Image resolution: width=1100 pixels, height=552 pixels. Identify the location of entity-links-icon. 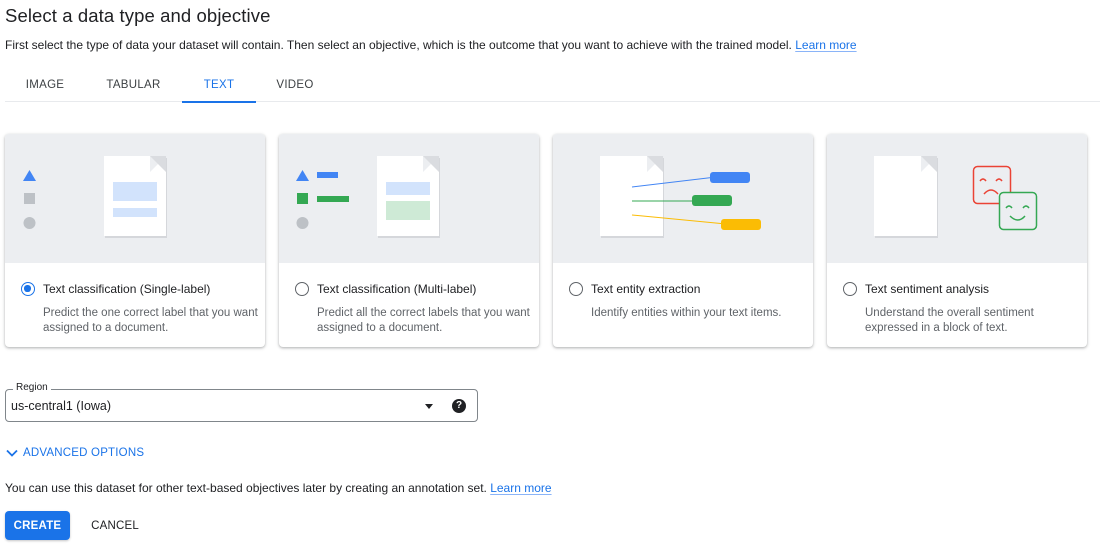
(696, 201).